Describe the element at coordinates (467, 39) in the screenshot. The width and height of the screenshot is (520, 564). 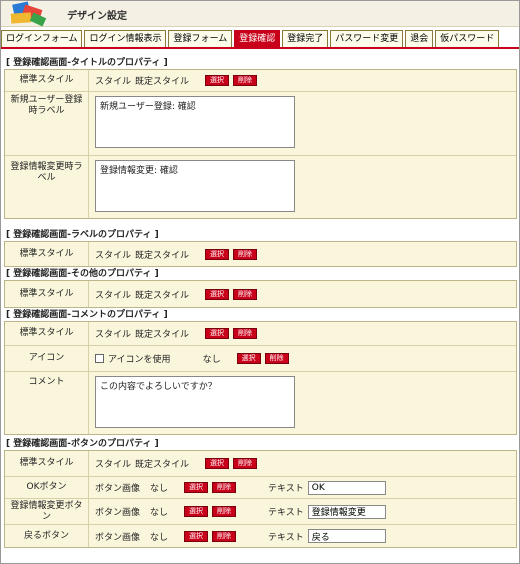
I see `tab-temp-password: 仮パスワード` at that location.